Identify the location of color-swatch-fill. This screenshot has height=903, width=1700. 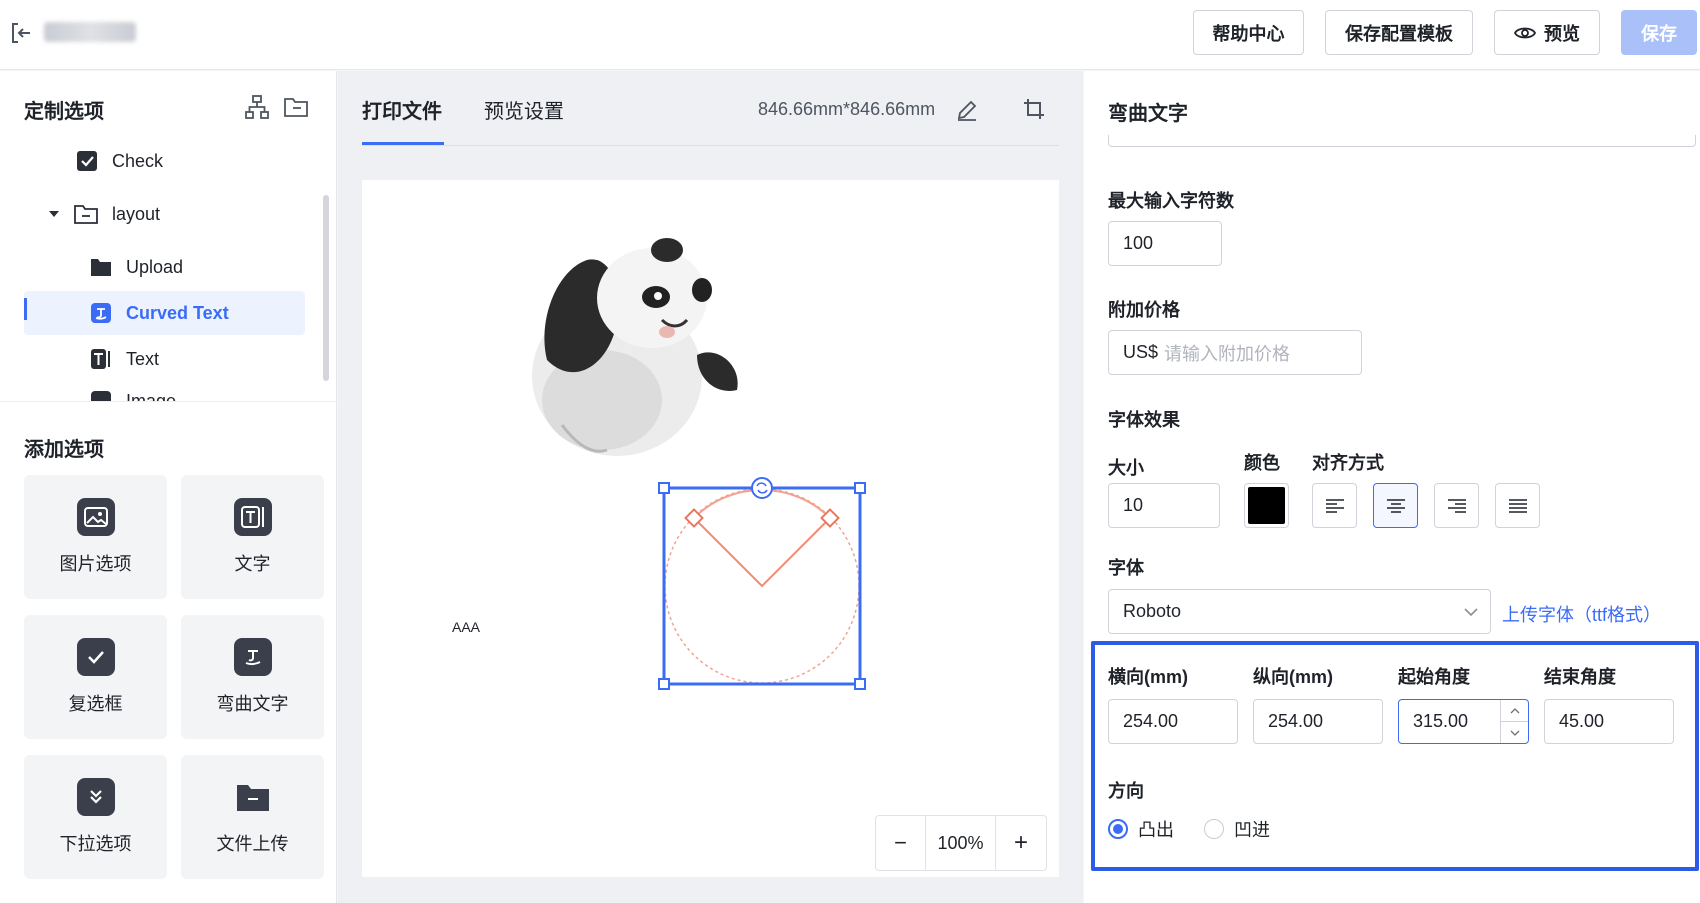
(1266, 505).